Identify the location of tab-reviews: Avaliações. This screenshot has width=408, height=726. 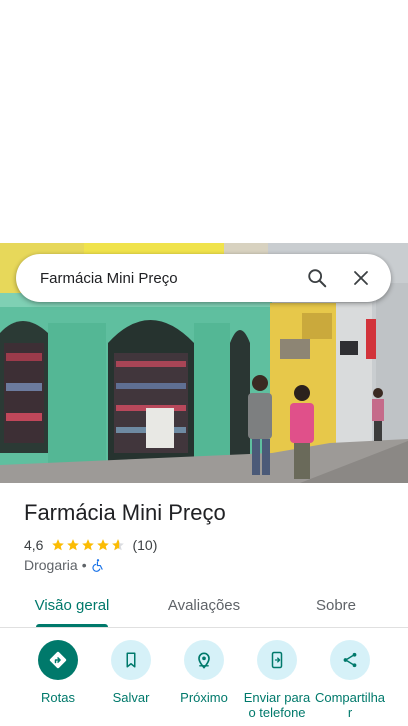
(204, 605).